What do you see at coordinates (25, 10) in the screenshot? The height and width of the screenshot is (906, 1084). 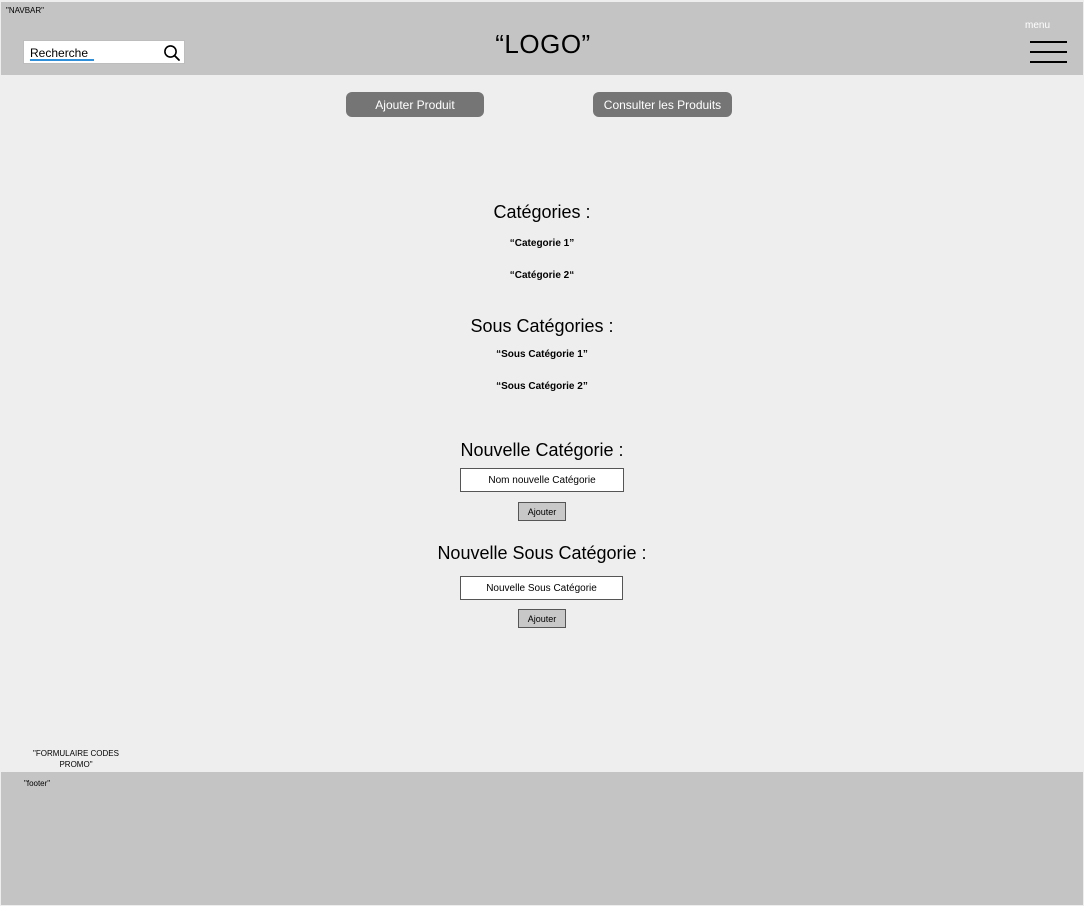 I see `navbar-tag: "NAVBAR"` at bounding box center [25, 10].